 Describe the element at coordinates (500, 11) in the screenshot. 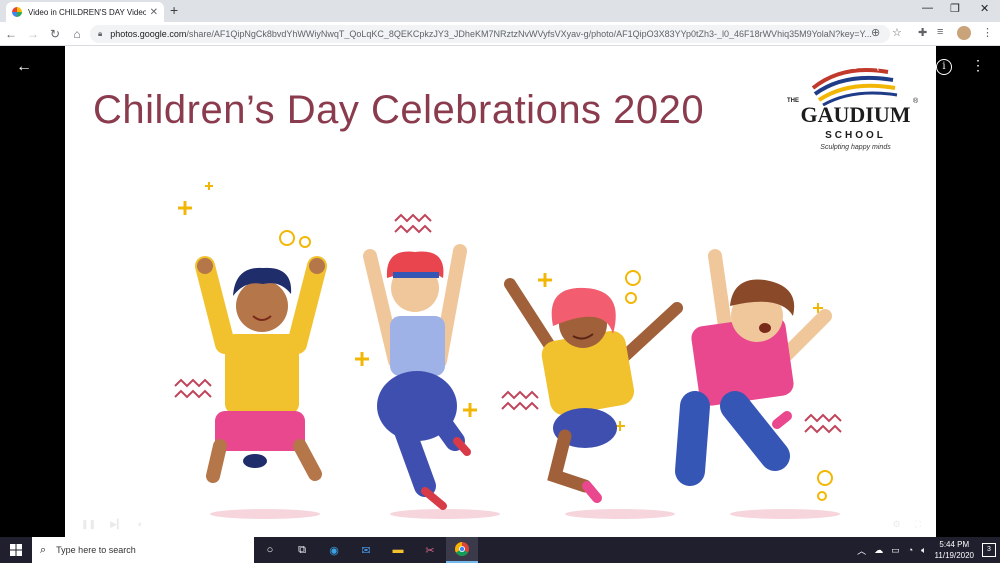

I see `tab-strip: Video in CHILDREN'S DAY Video ✕ + — ❐ ✕` at that location.